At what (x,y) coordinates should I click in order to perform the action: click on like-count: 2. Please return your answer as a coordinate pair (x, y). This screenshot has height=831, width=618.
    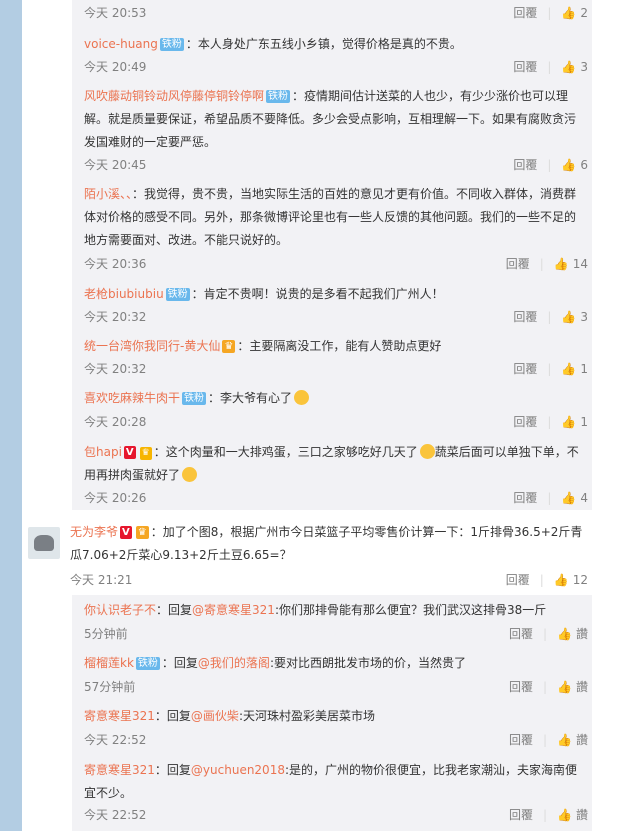
    Looking at the image, I should click on (584, 13).